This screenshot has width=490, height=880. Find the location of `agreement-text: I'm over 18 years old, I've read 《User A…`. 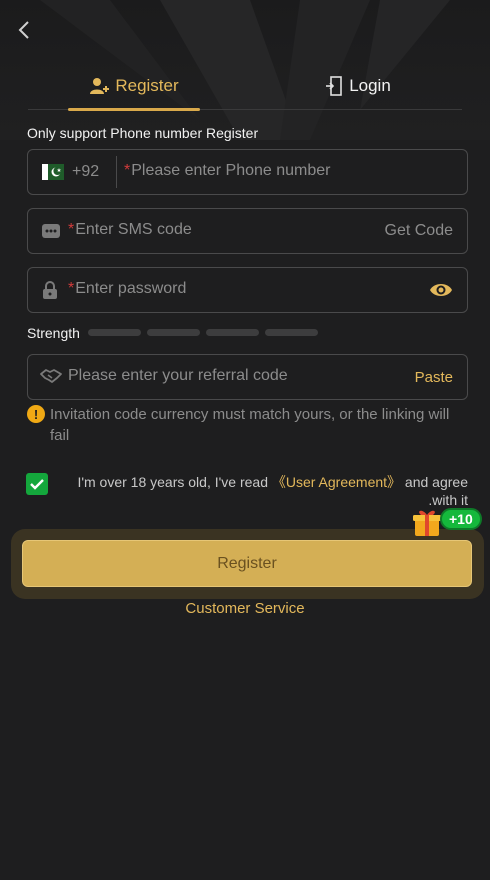

agreement-text: I'm over 18 years old, I've read 《User A… is located at coordinates (264, 491).